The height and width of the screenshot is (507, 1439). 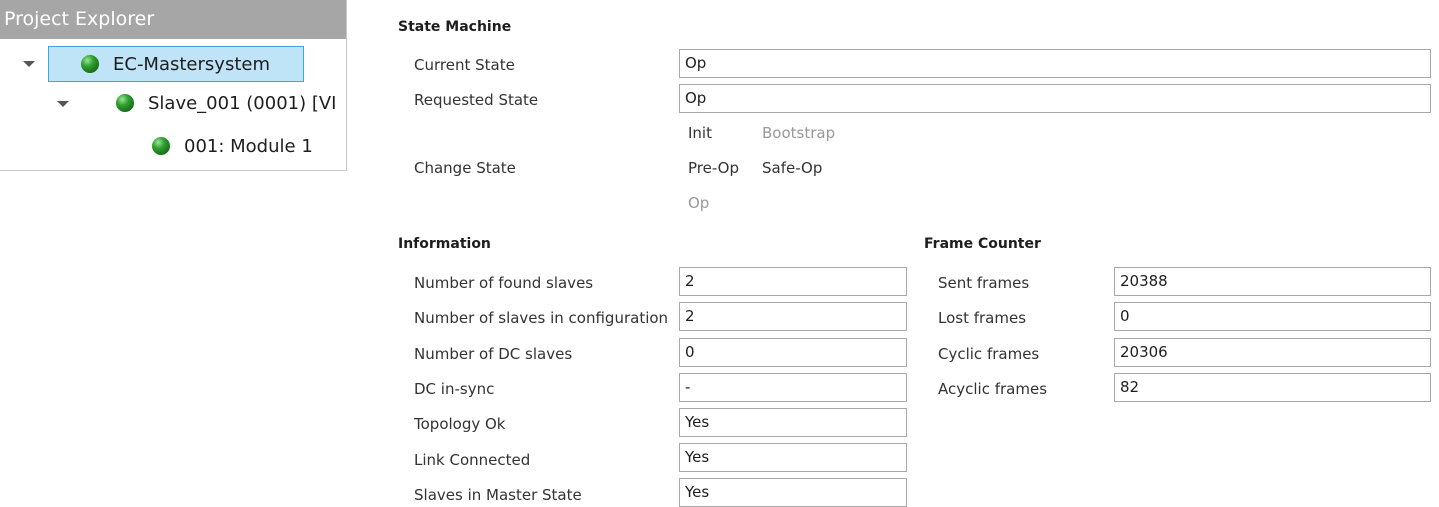 I want to click on tree-node-ec-mastersystem: EC-Mastersystem, so click(x=176, y=64).